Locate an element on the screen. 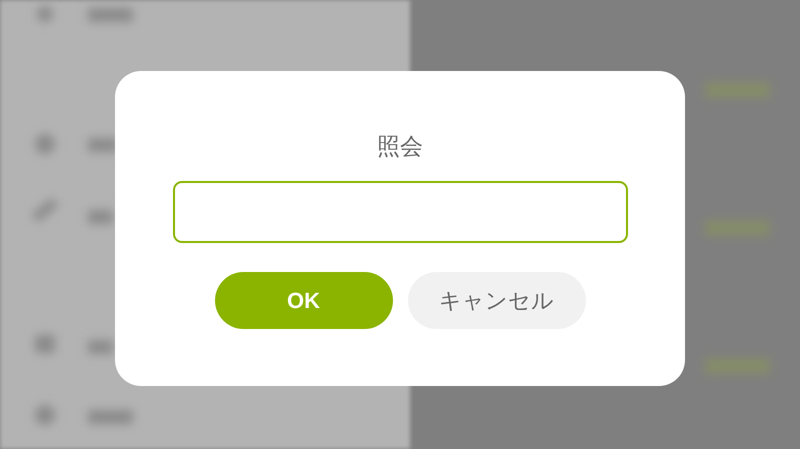  dialog-title: 照会 is located at coordinates (400, 147).